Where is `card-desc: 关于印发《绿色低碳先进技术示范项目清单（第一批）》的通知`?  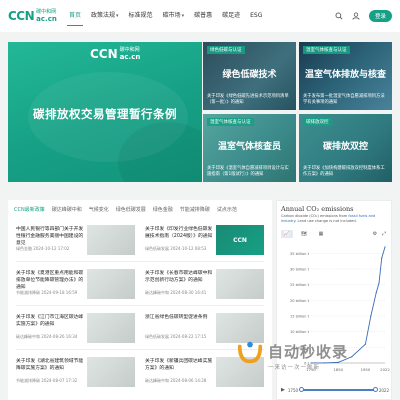 card-desc: 关于印发《绿色低碳先进技术示范项目清单（第一批）》的通知 is located at coordinates (248, 99).